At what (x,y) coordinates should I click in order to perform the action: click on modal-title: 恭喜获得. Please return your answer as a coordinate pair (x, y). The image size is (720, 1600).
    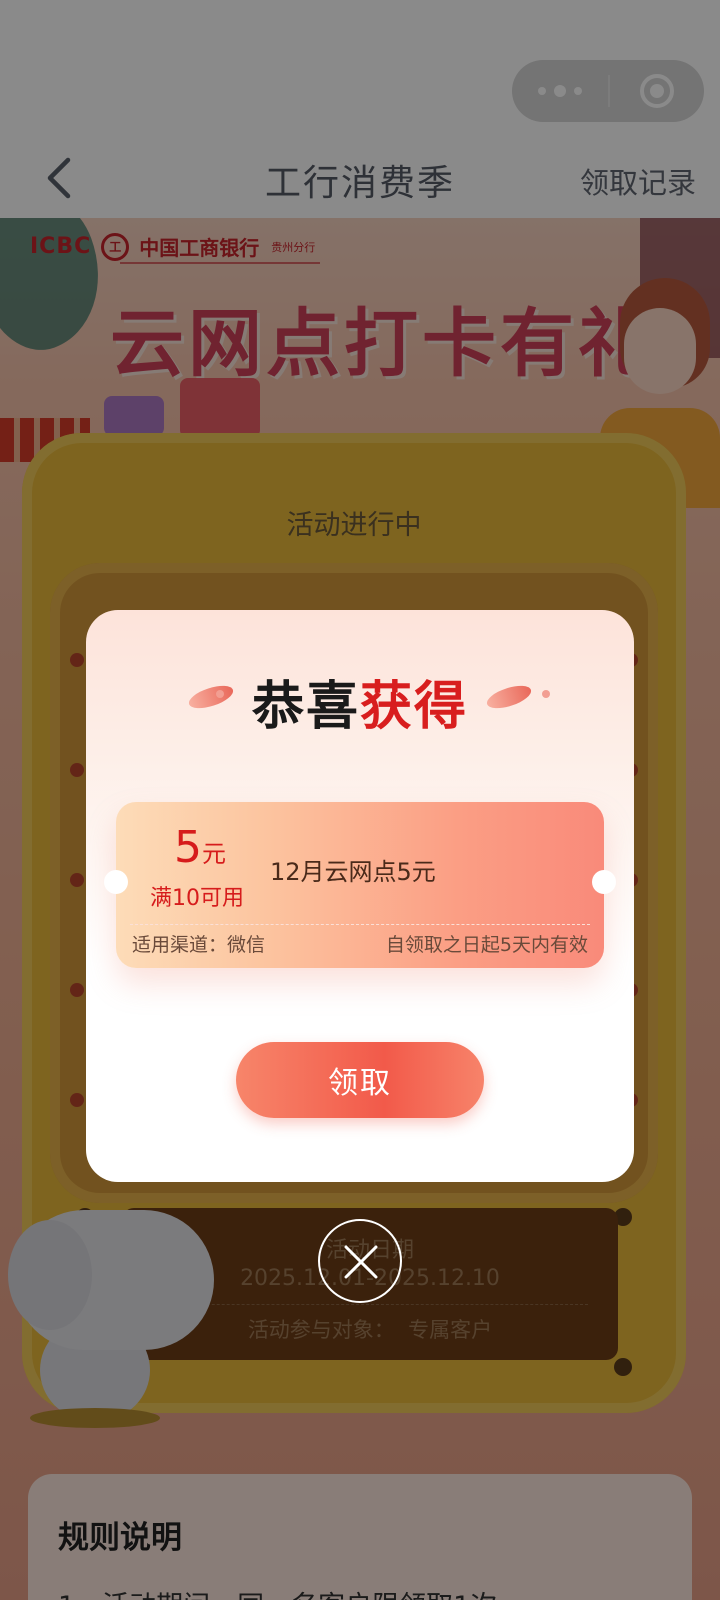
    Looking at the image, I should click on (360, 701).